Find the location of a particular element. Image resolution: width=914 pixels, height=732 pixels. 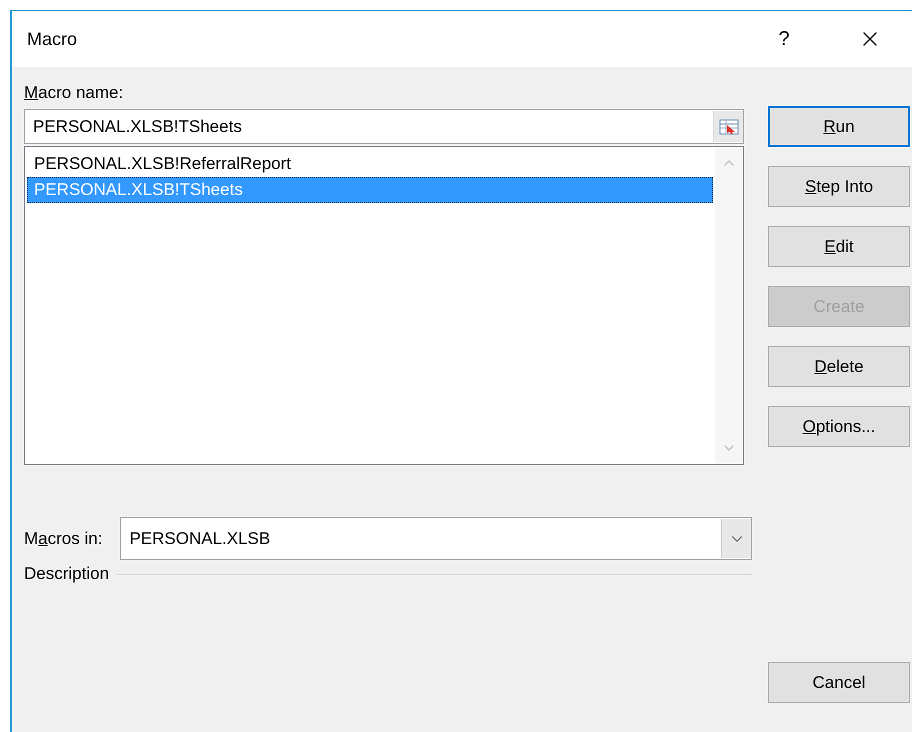

description-label: Description is located at coordinates (67, 574).